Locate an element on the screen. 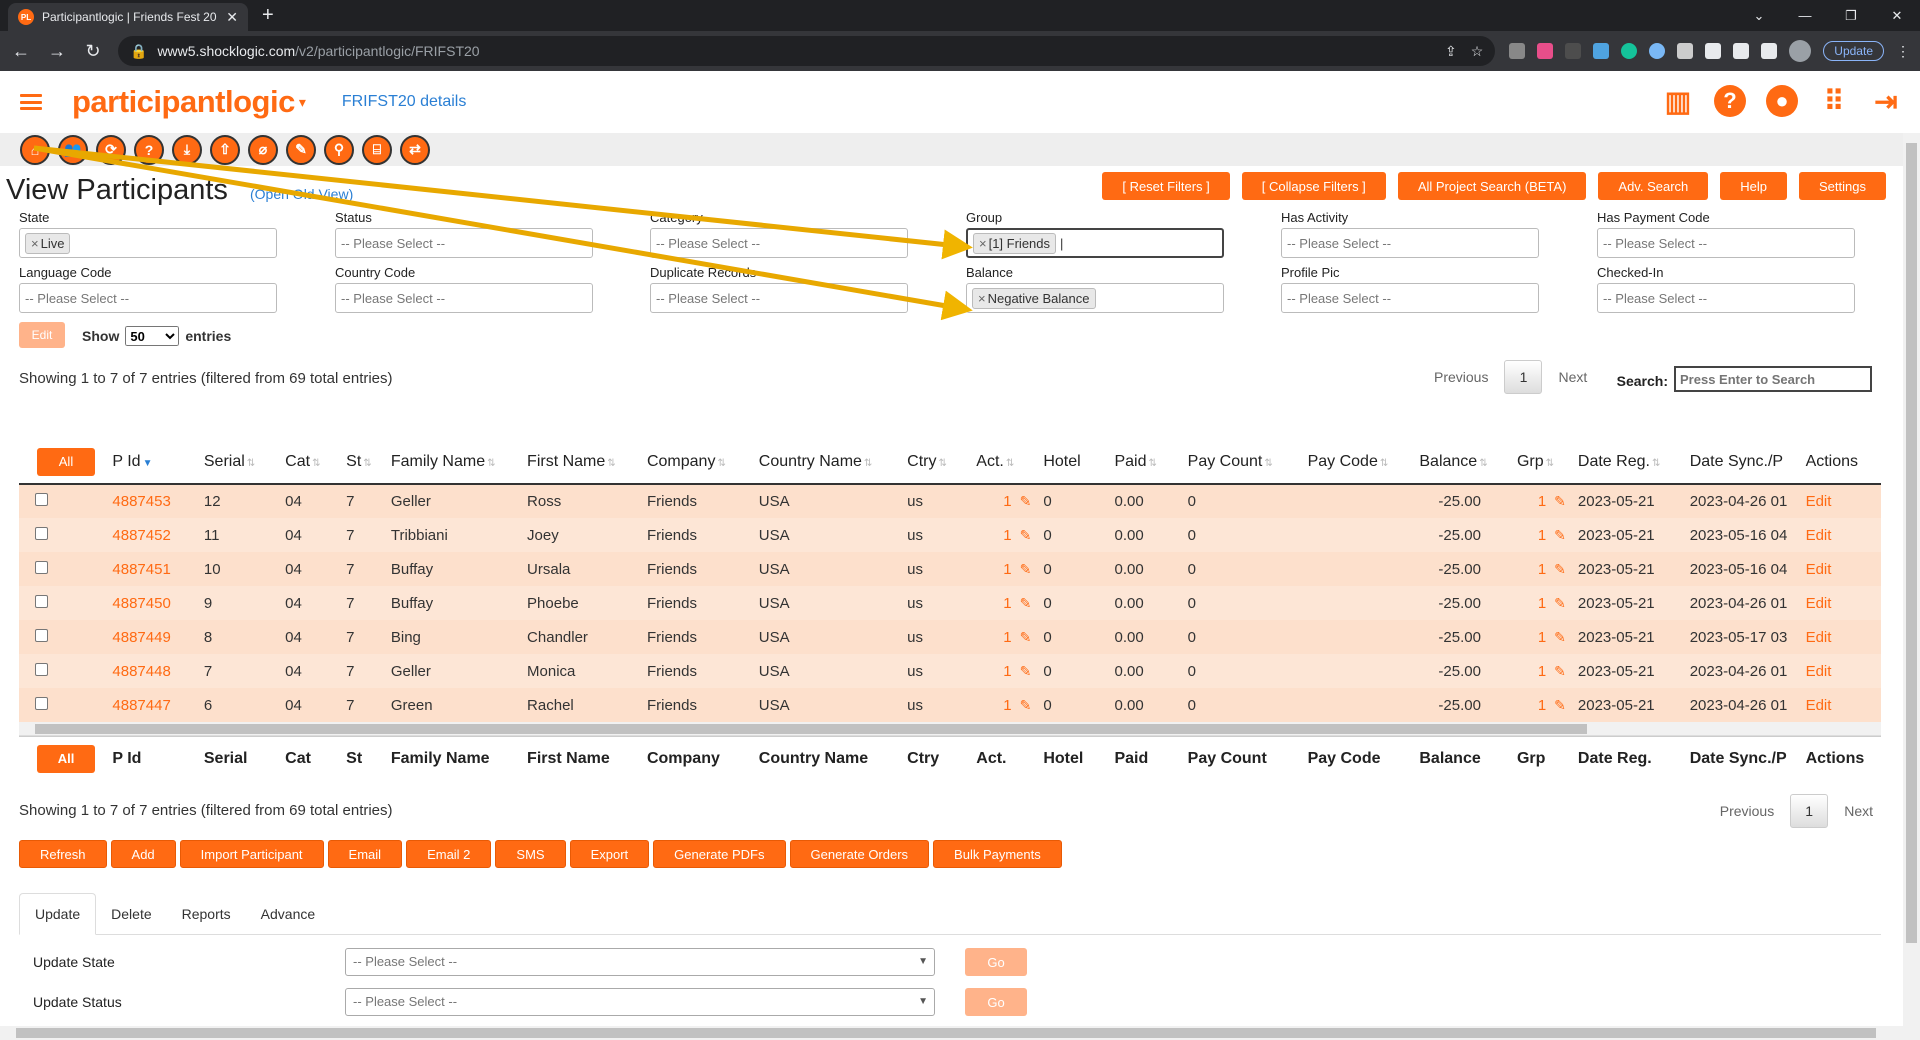  col-header: Company⇅ is located at coordinates (697, 462).